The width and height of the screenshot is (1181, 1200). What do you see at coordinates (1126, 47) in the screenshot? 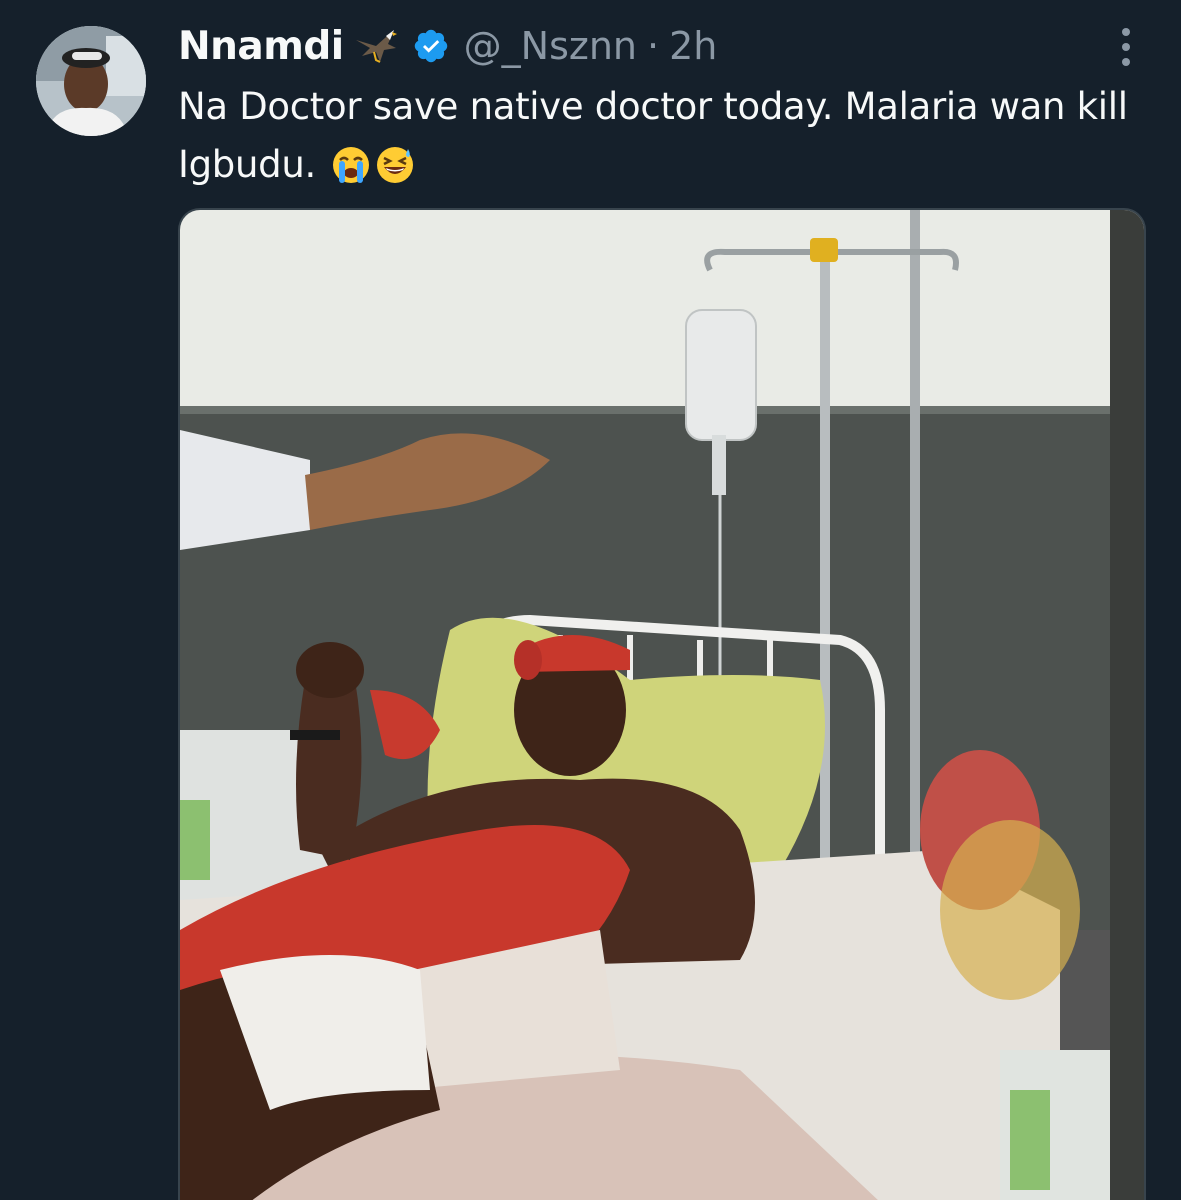
I see `more-options-icon` at bounding box center [1126, 47].